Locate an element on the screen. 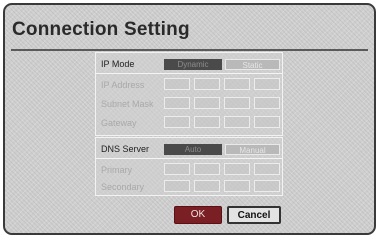 This screenshot has width=381, height=240. ip-address-label: IP Address is located at coordinates (123, 85).